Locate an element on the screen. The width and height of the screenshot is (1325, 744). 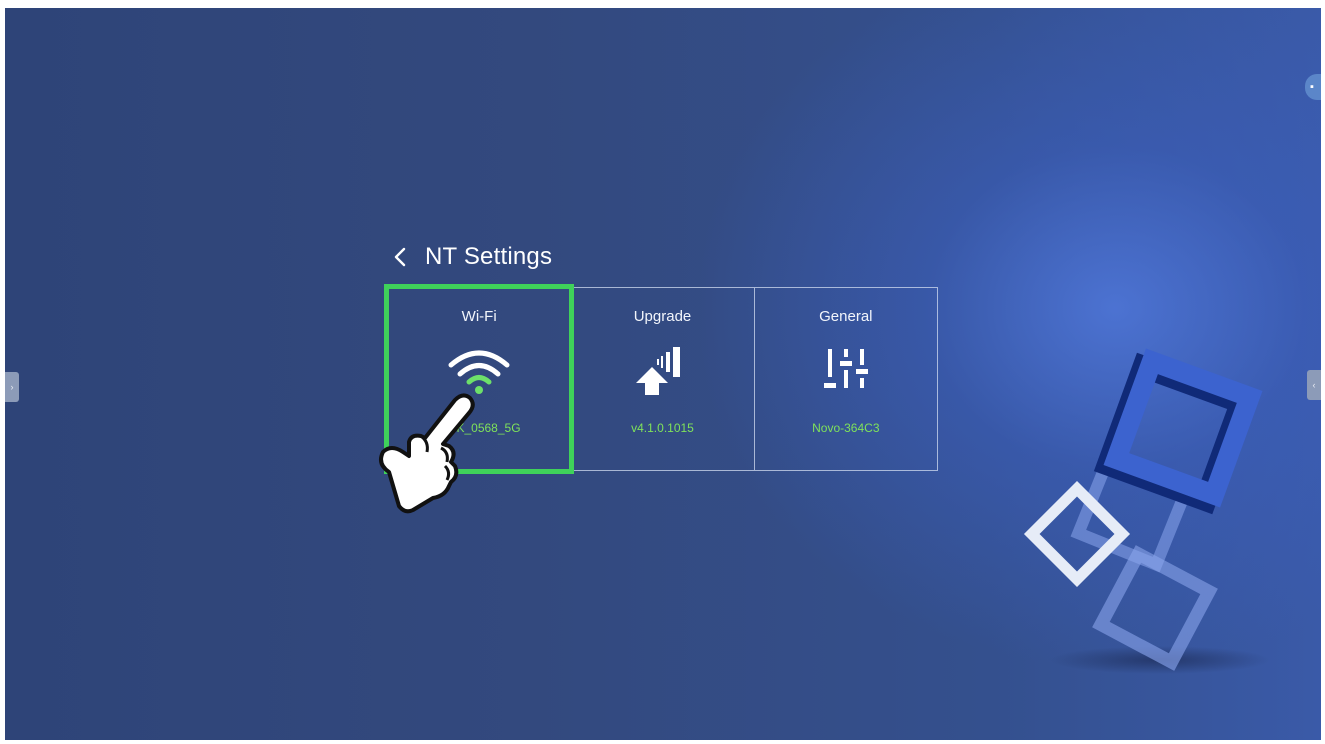
back-button is located at coordinates (404, 257).